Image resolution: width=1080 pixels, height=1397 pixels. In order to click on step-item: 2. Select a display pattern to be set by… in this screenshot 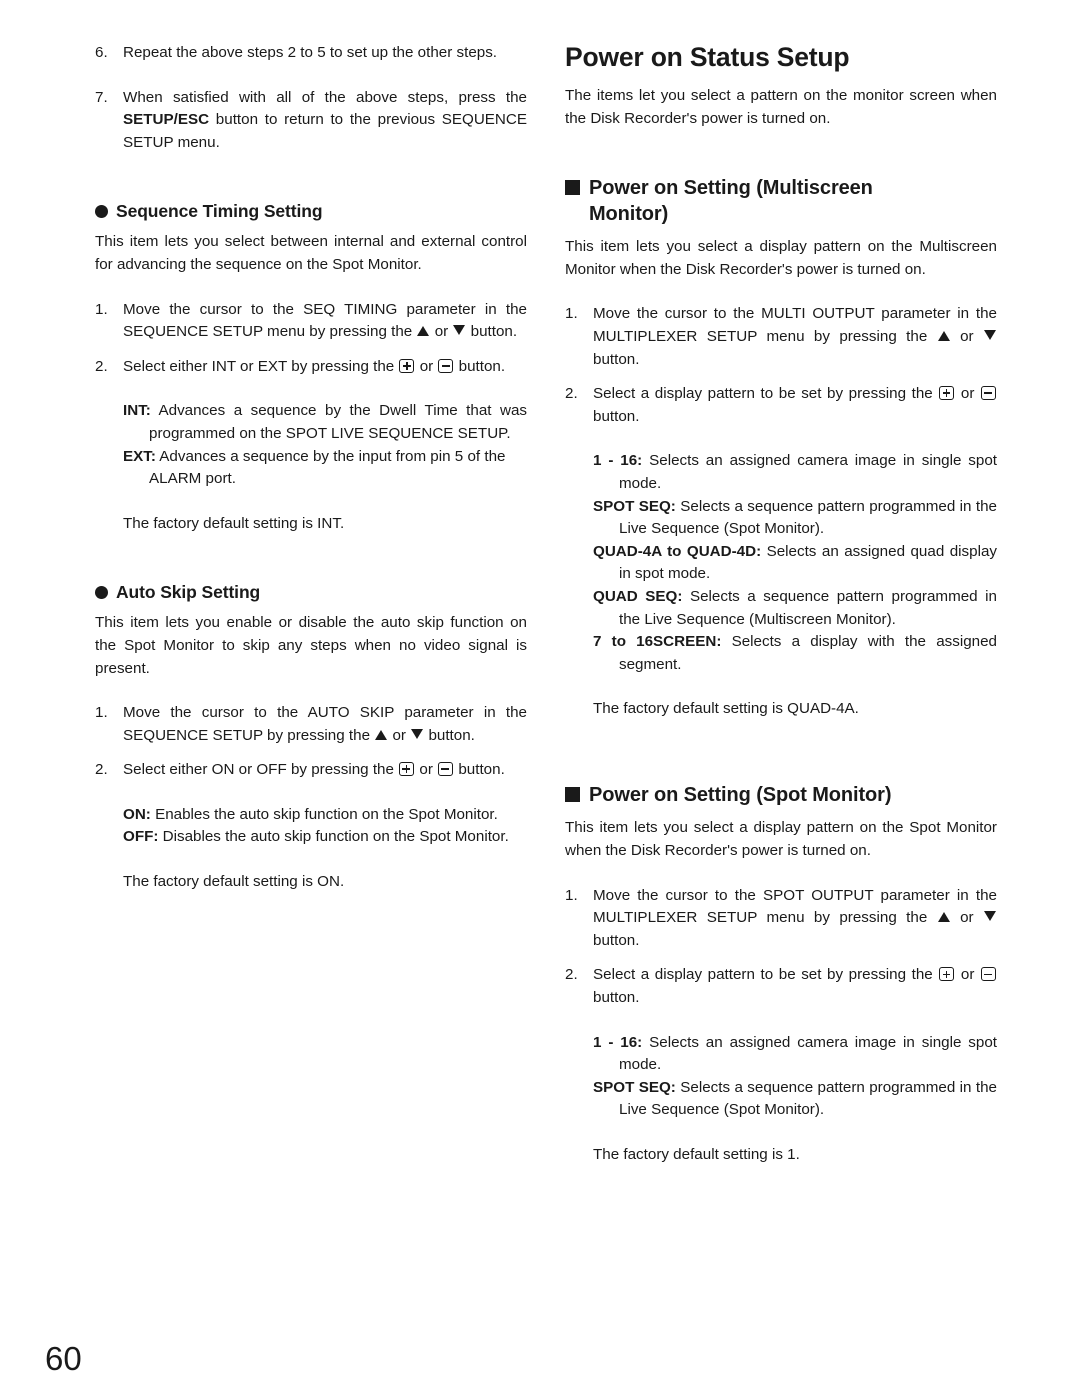, I will do `click(781, 405)`.